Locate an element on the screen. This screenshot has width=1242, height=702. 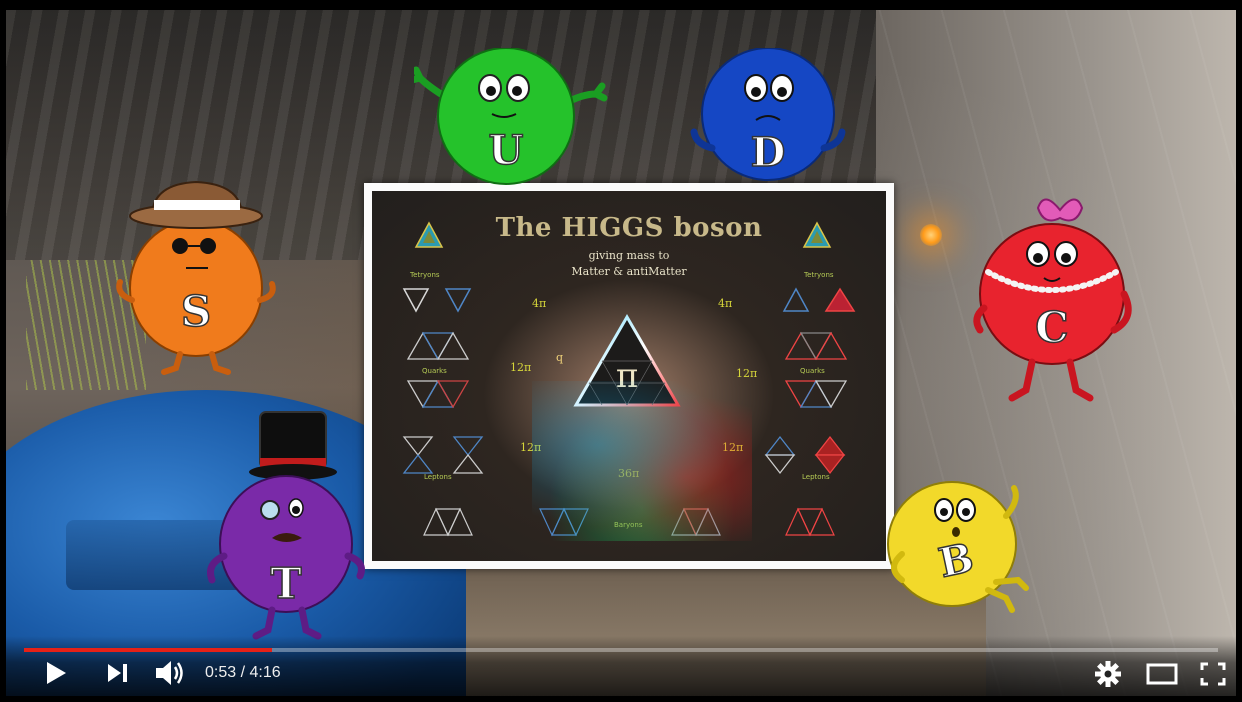
label-12pi-left-a: 12π is located at coordinates (521, 367).